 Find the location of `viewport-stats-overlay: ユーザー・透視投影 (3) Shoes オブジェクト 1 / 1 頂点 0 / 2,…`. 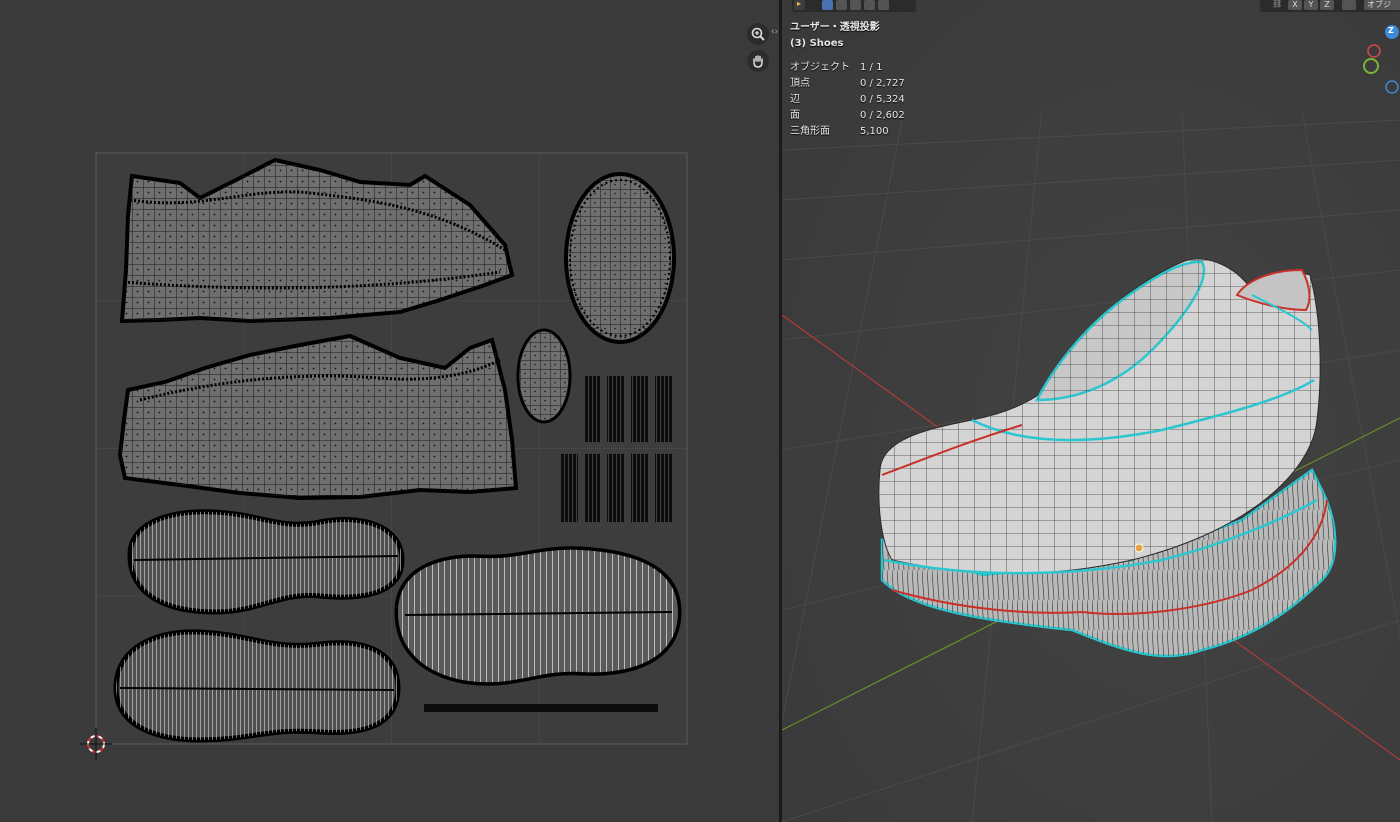

viewport-stats-overlay: ユーザー・透視投影 (3) Shoes オブジェクト 1 / 1 頂点 0 / 2,… is located at coordinates (847, 80).